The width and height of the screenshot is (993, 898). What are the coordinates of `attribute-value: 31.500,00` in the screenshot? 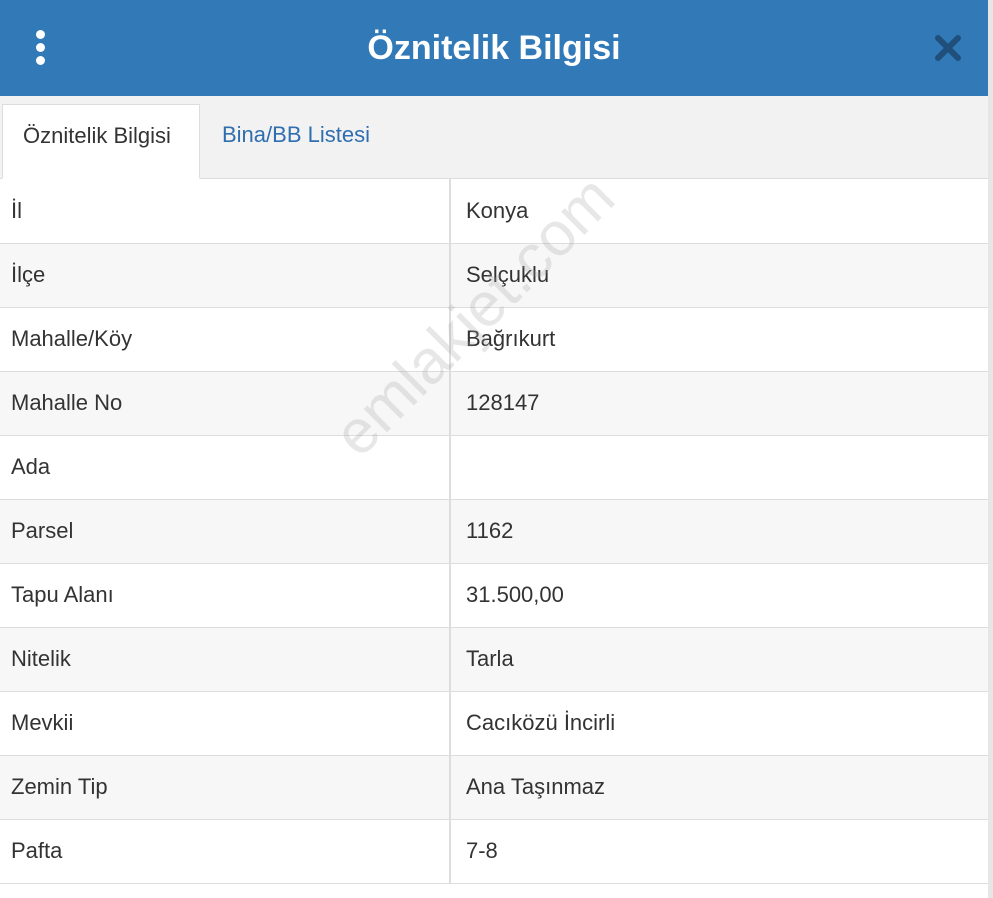 It's located at (718, 595).